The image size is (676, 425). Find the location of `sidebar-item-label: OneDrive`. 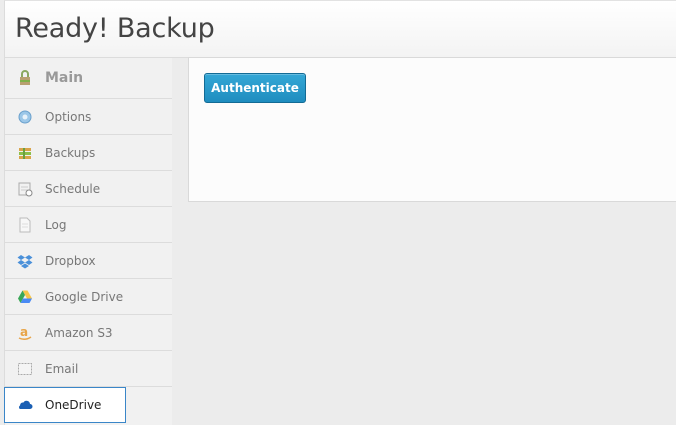

sidebar-item-label: OneDrive is located at coordinates (73, 405).